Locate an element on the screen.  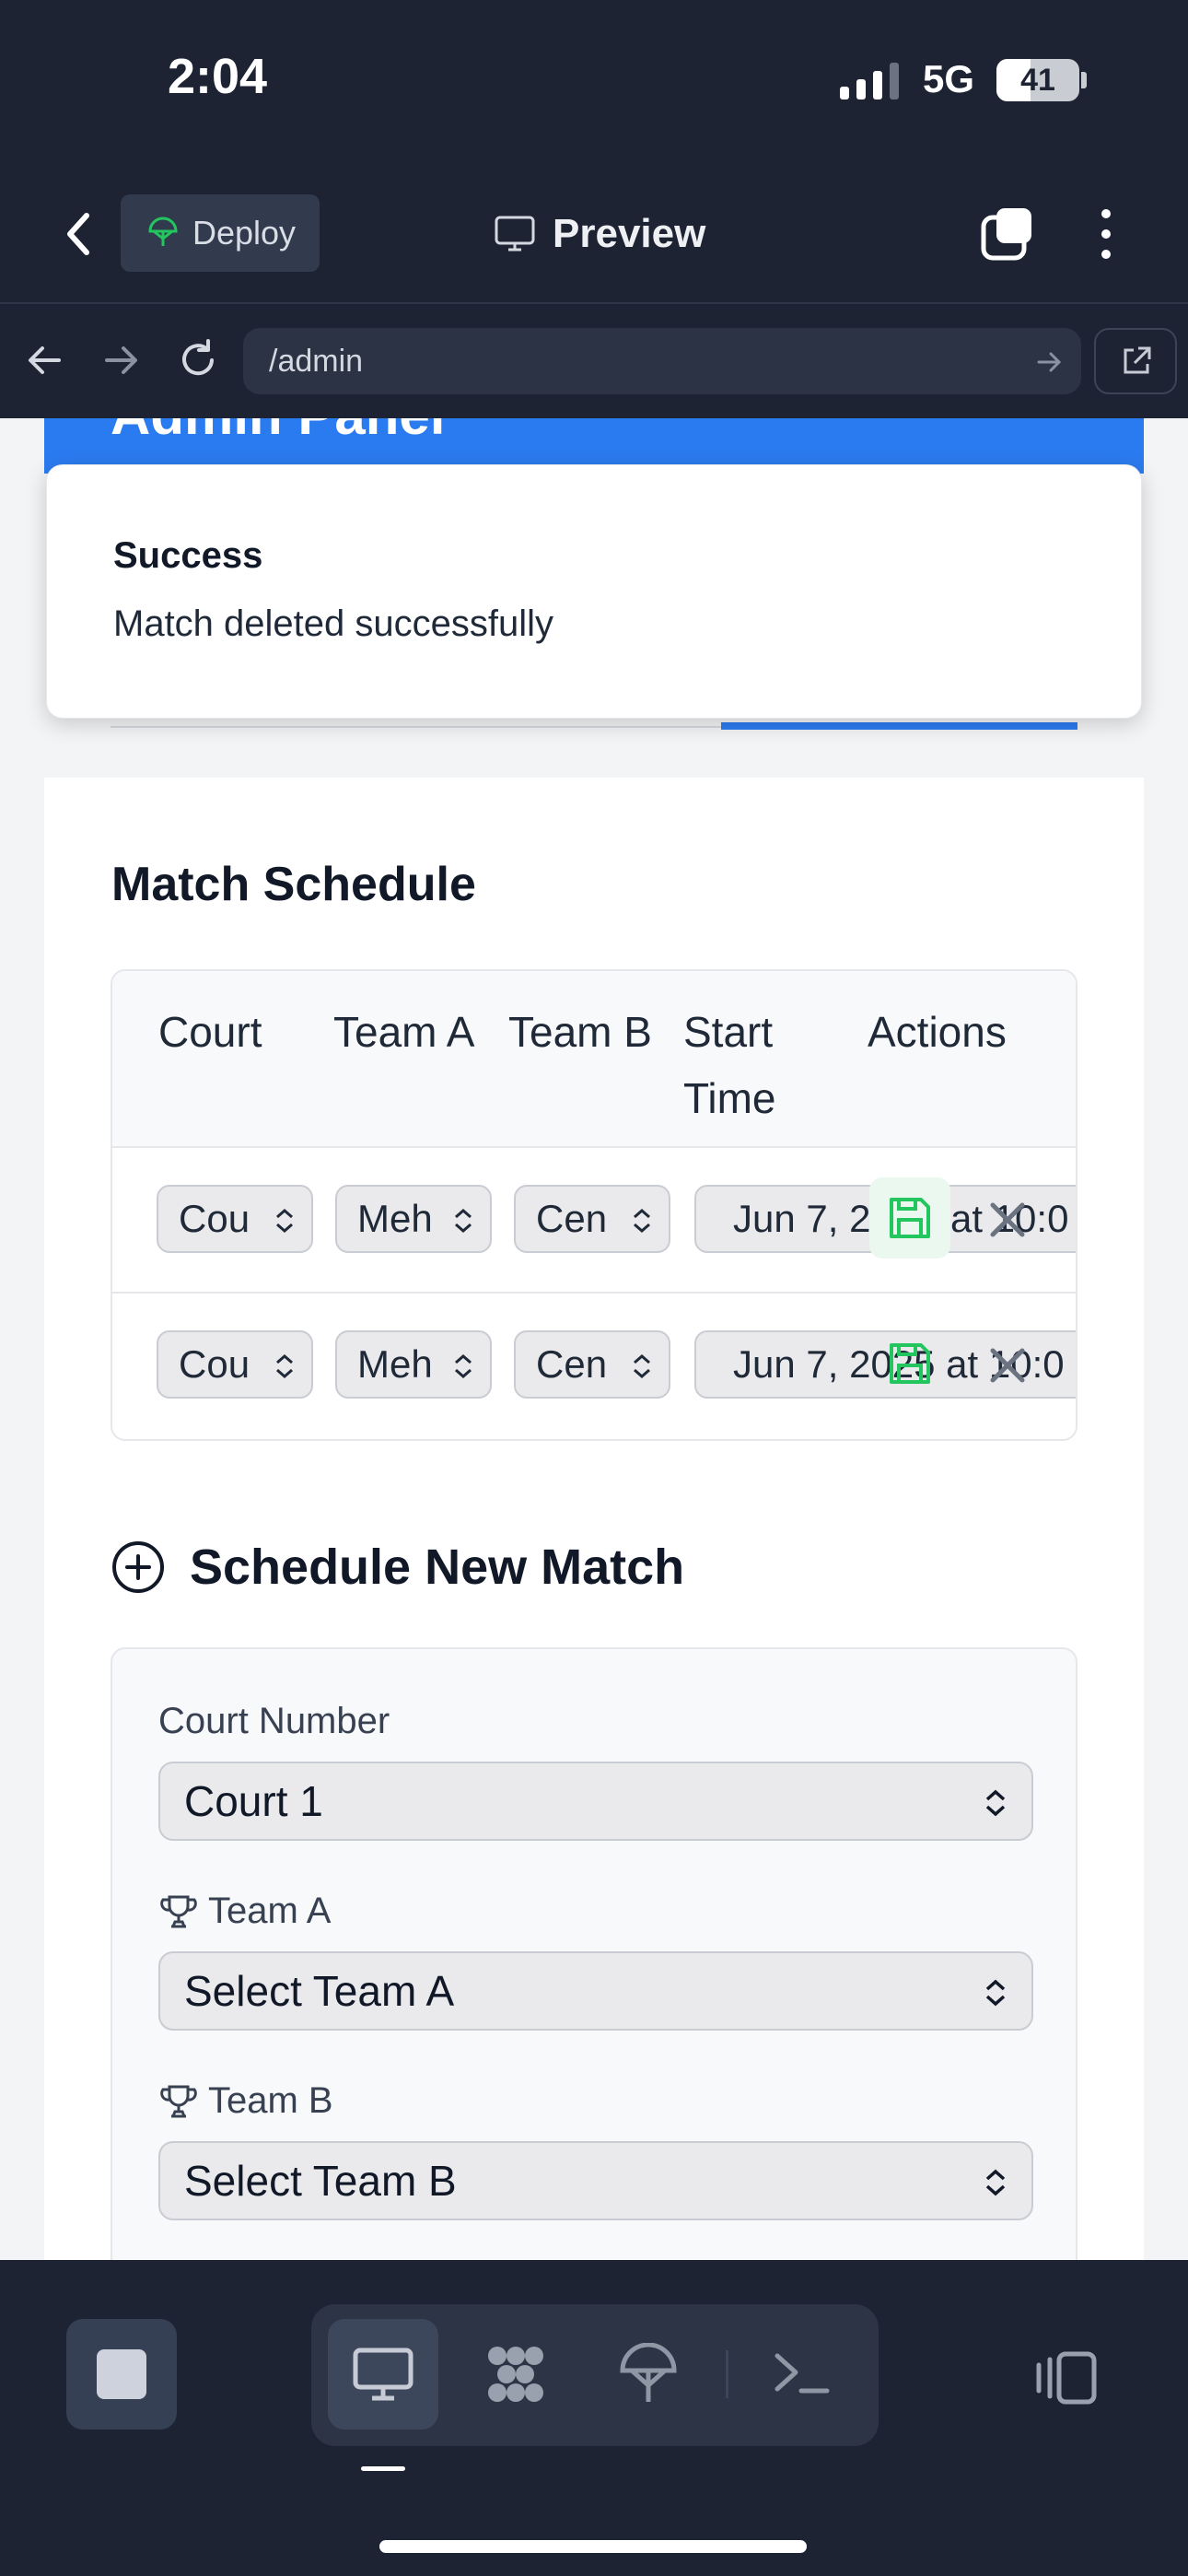
url-text: /admin is located at coordinates (316, 361).